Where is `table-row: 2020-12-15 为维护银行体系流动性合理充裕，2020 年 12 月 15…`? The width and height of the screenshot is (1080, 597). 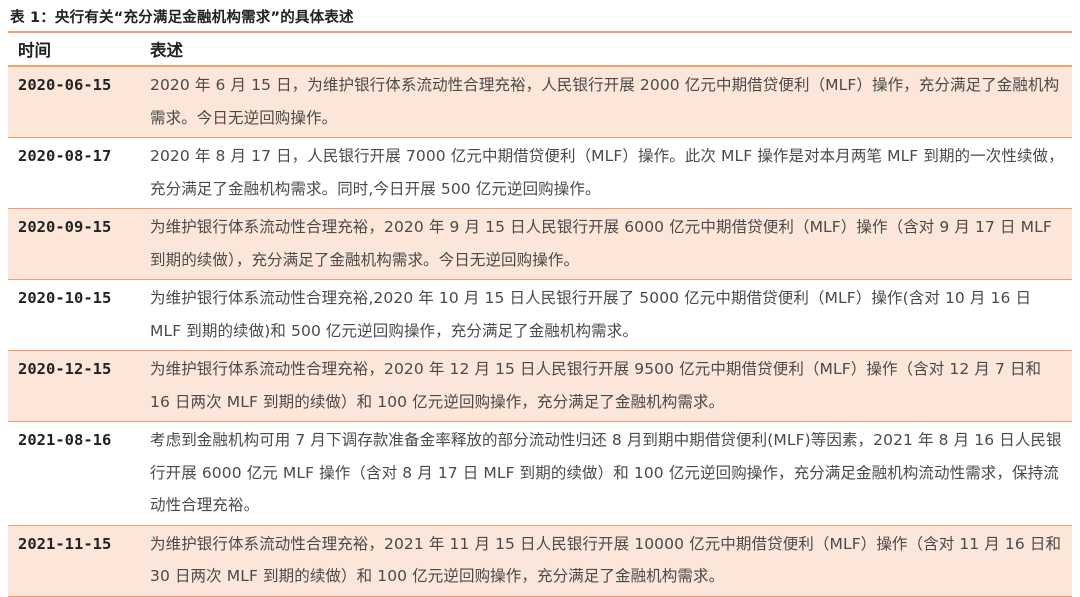 table-row: 2020-12-15 为维护银行体系流动性合理充裕，2020 年 12 月 15… is located at coordinates (540, 386).